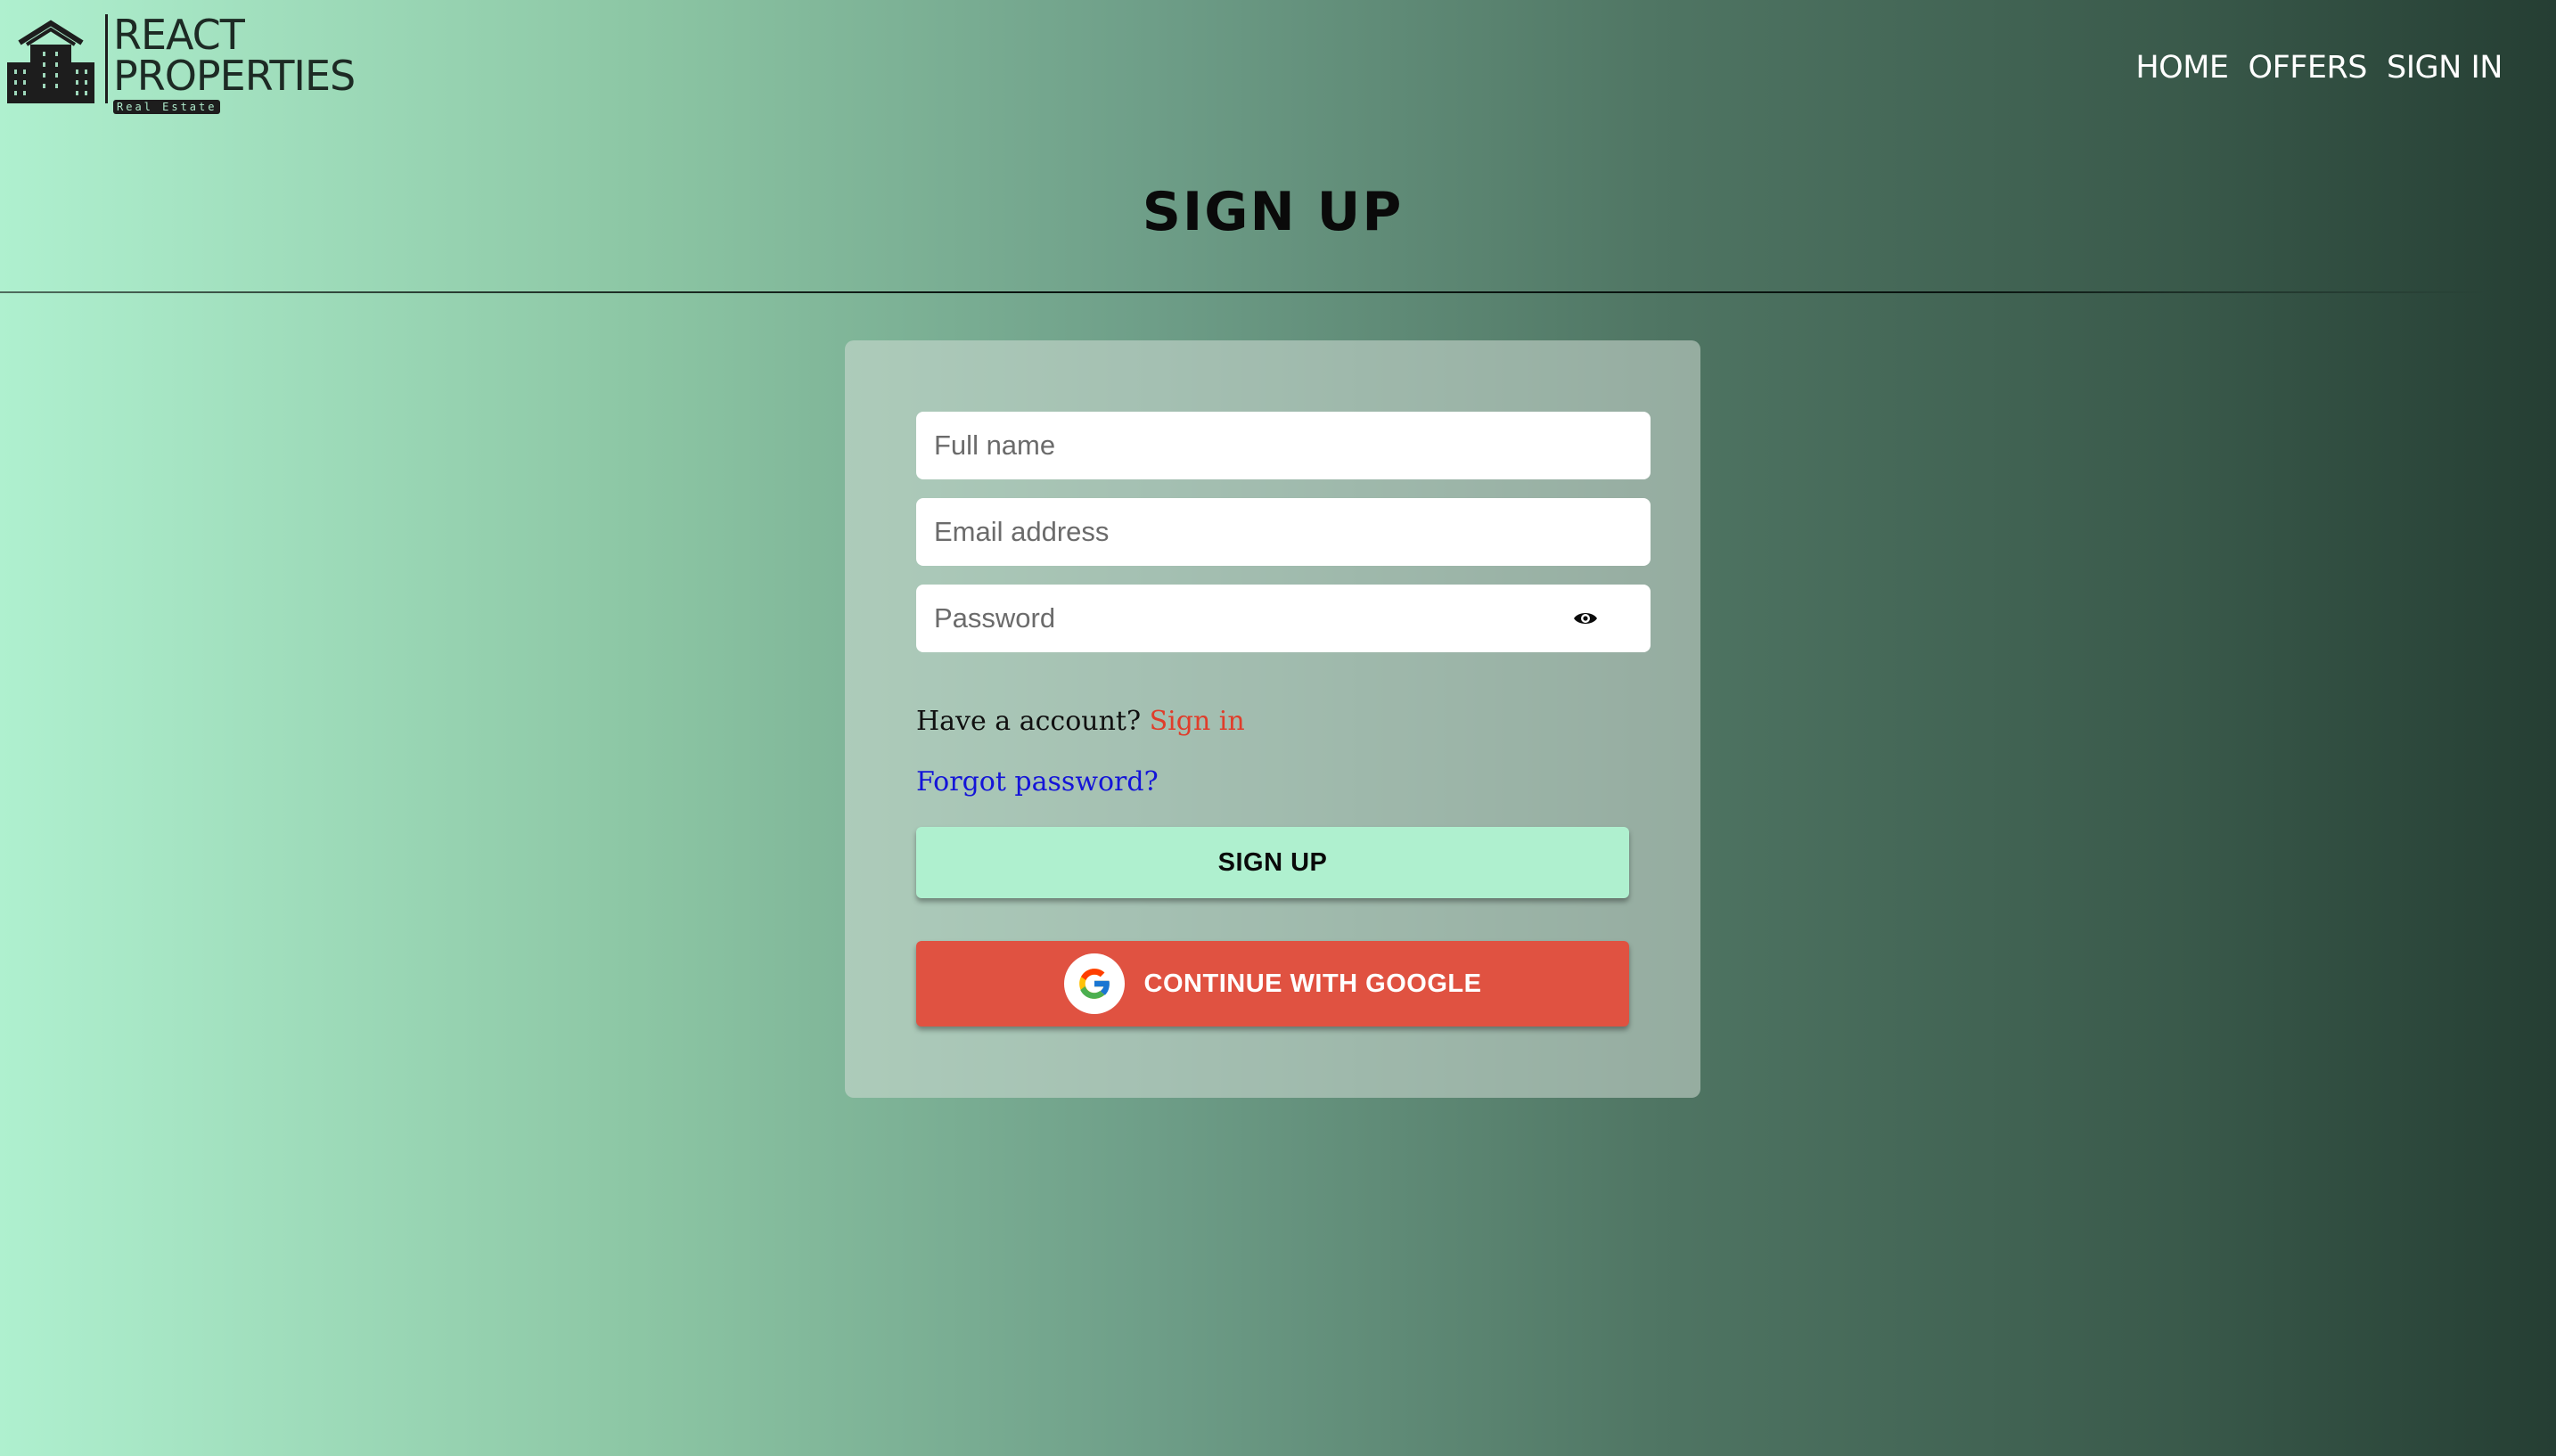 This screenshot has height=1456, width=2556. I want to click on building-icon, so click(50, 58).